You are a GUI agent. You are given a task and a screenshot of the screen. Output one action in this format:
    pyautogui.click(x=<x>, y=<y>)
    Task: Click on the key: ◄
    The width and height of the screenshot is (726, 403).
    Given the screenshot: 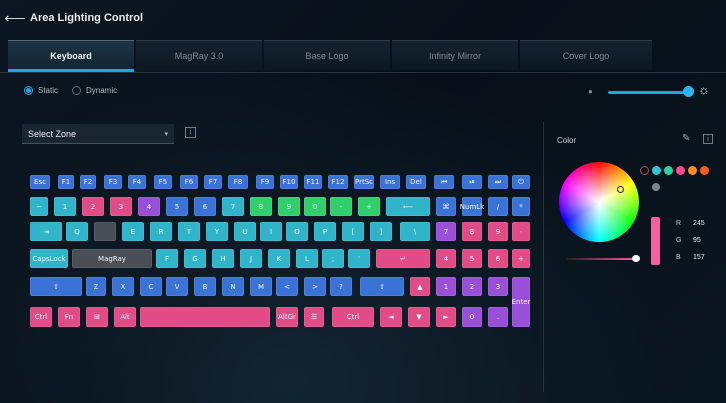 What is the action you would take?
    pyautogui.click(x=391, y=317)
    